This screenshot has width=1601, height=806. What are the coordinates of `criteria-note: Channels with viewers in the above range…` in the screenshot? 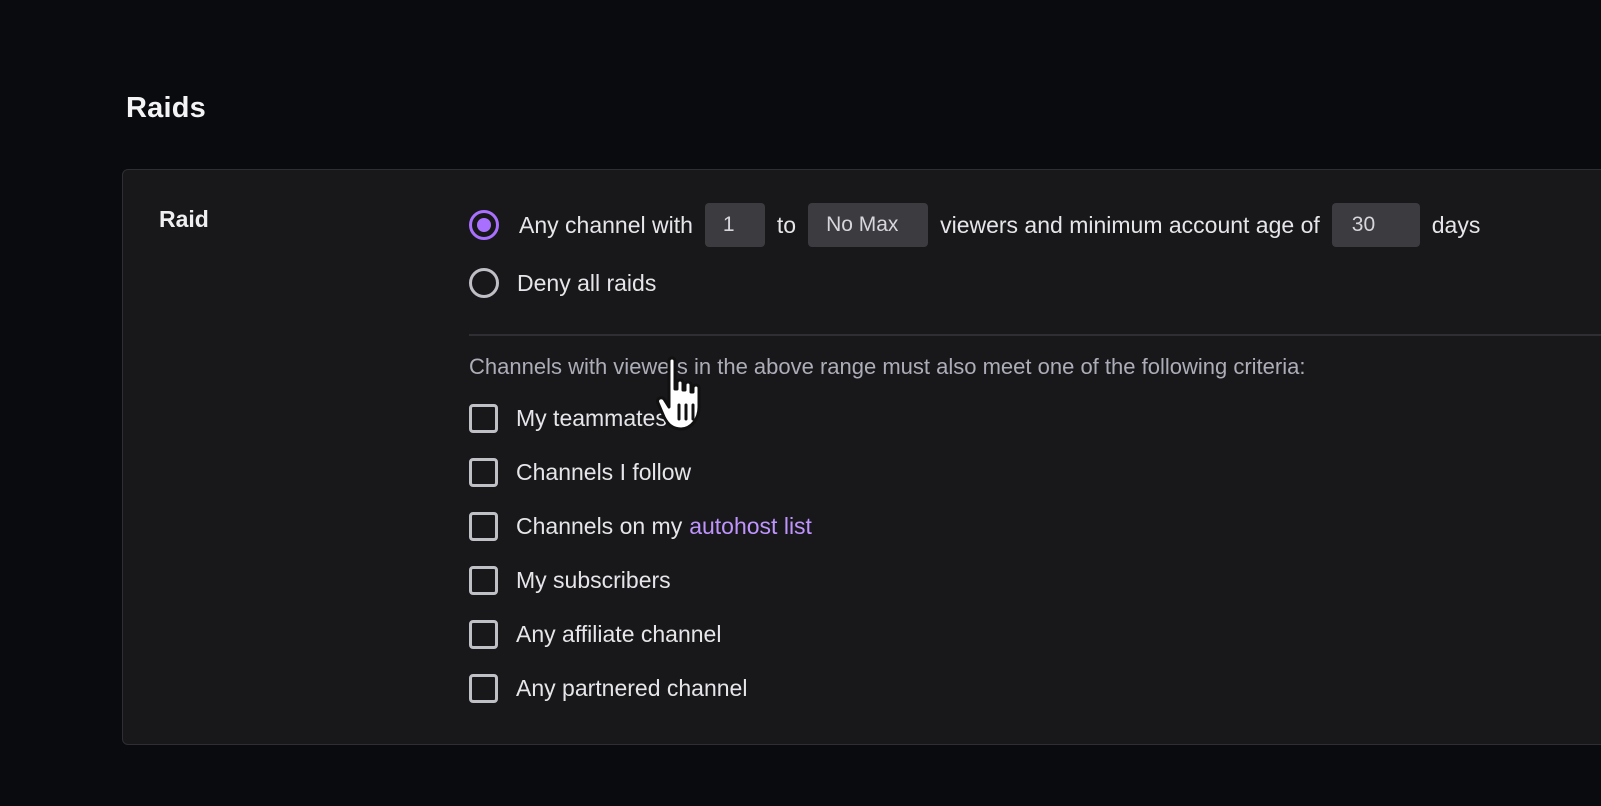 It's located at (887, 366).